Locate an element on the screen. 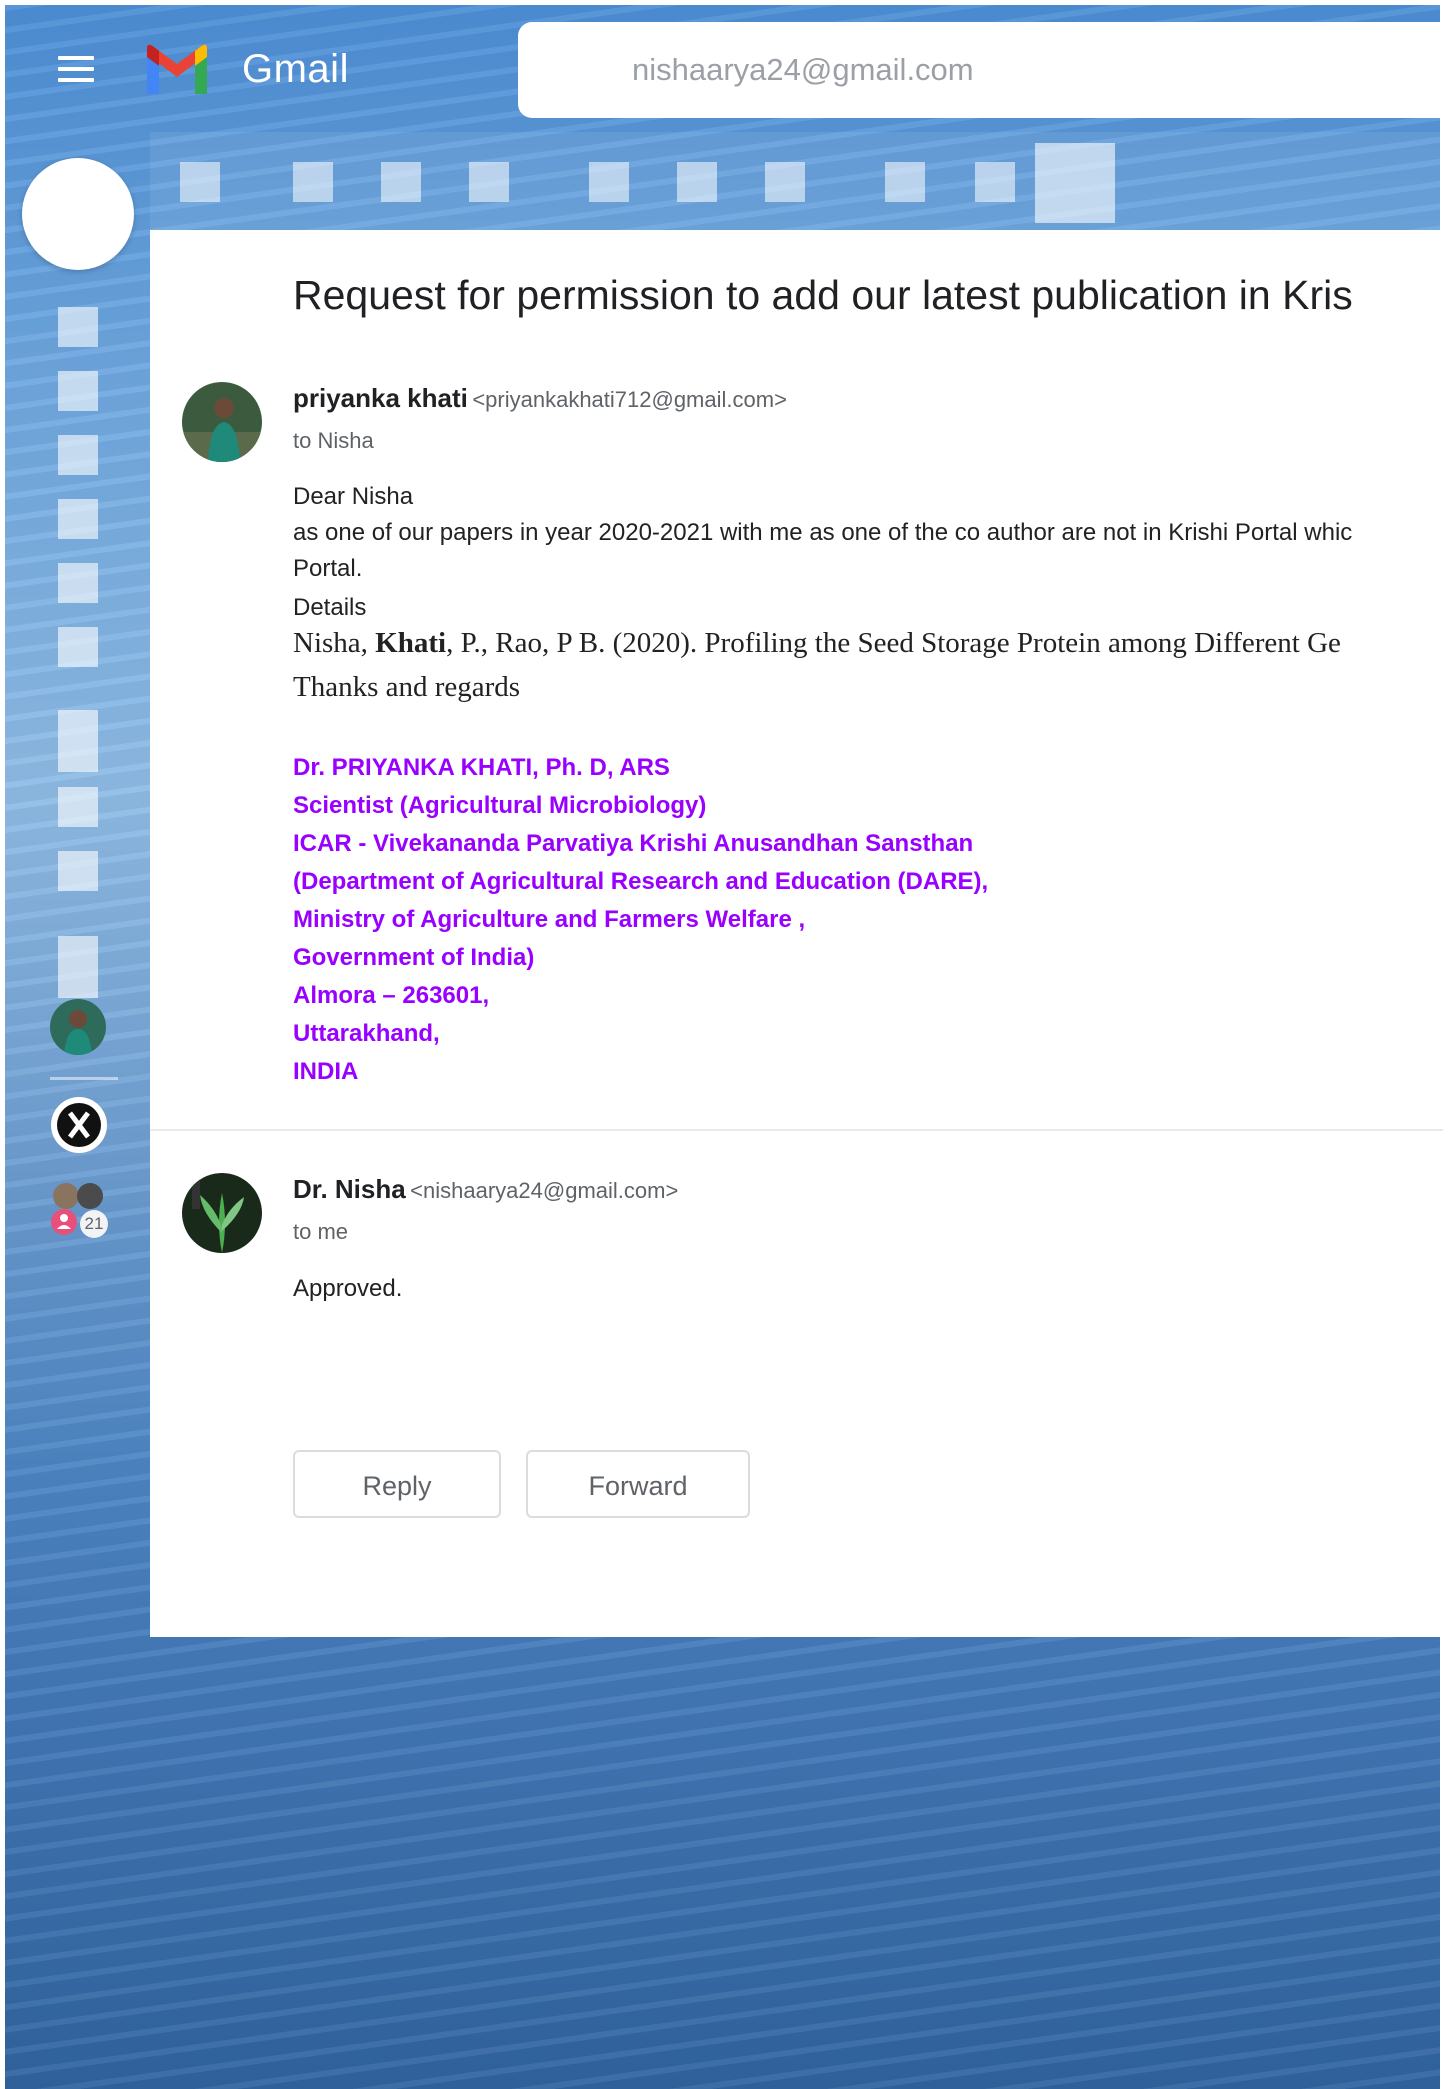 The height and width of the screenshot is (2089, 1455). signature-line: INDIA is located at coordinates (326, 1071).